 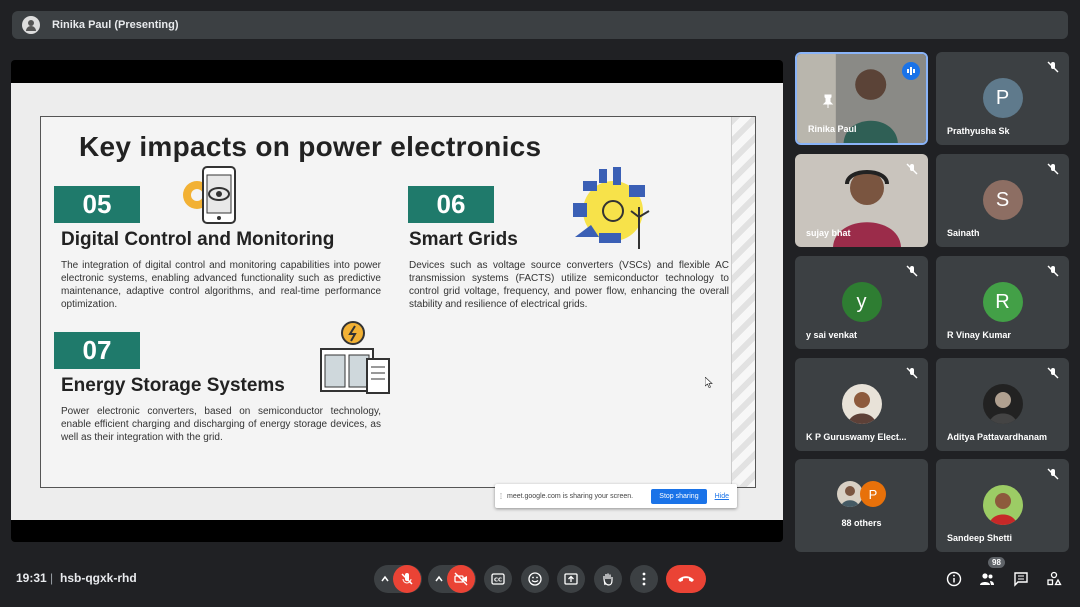 I want to click on participant-tile: Sandeep Shetti, so click(x=1002, y=505).